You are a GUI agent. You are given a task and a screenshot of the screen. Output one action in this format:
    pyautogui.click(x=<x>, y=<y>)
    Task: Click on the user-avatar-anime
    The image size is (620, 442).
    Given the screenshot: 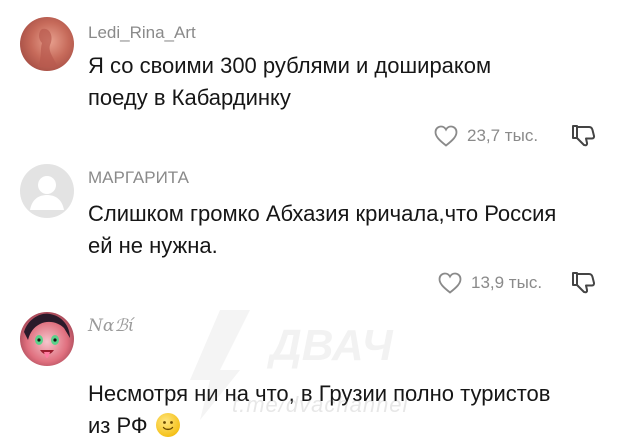 What is the action you would take?
    pyautogui.click(x=47, y=339)
    